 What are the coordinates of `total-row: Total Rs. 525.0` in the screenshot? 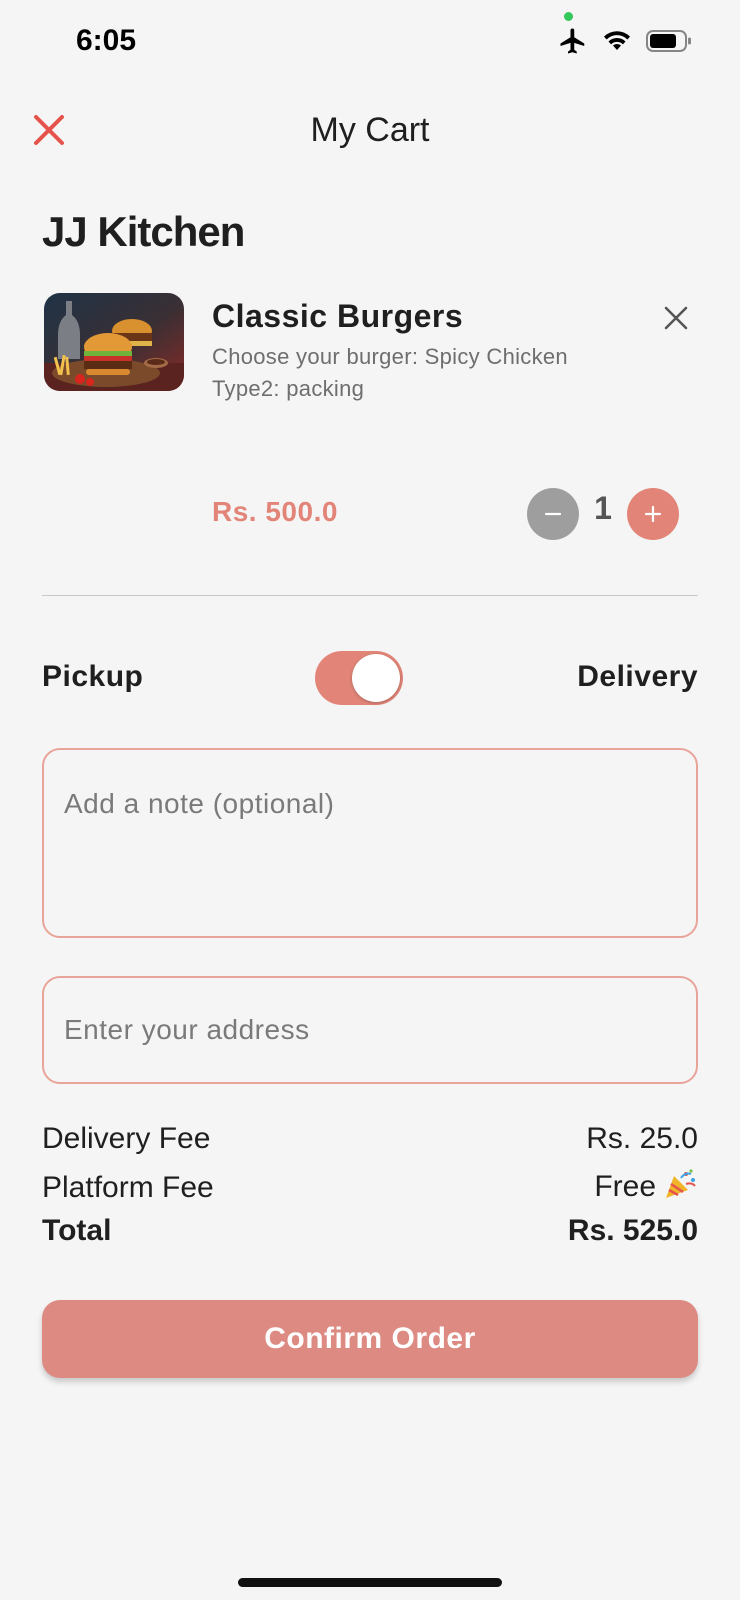 It's located at (370, 1231).